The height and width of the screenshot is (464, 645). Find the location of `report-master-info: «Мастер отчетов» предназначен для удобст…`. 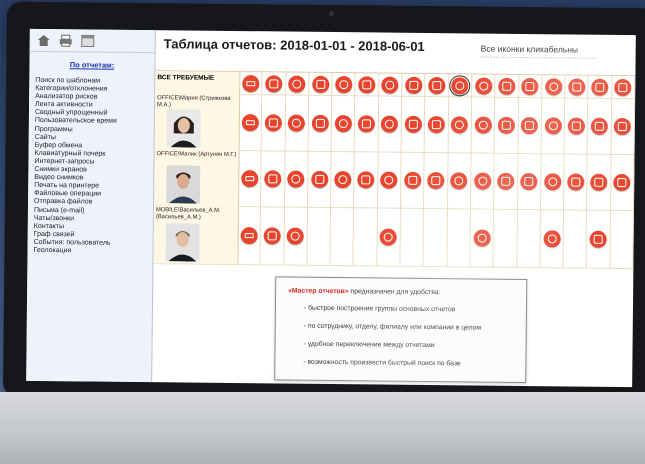

report-master-info: «Мастер отчетов» предназначен для удобст… is located at coordinates (401, 330).